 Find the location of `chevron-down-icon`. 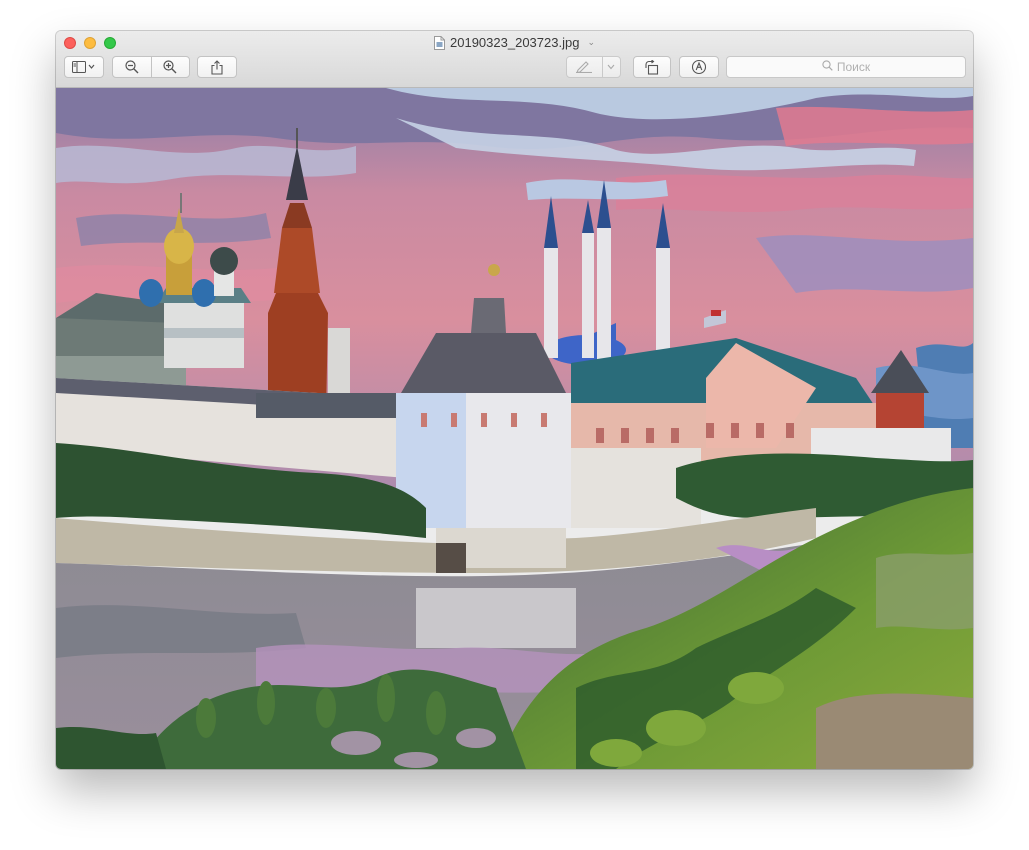

chevron-down-icon is located at coordinates (611, 67).